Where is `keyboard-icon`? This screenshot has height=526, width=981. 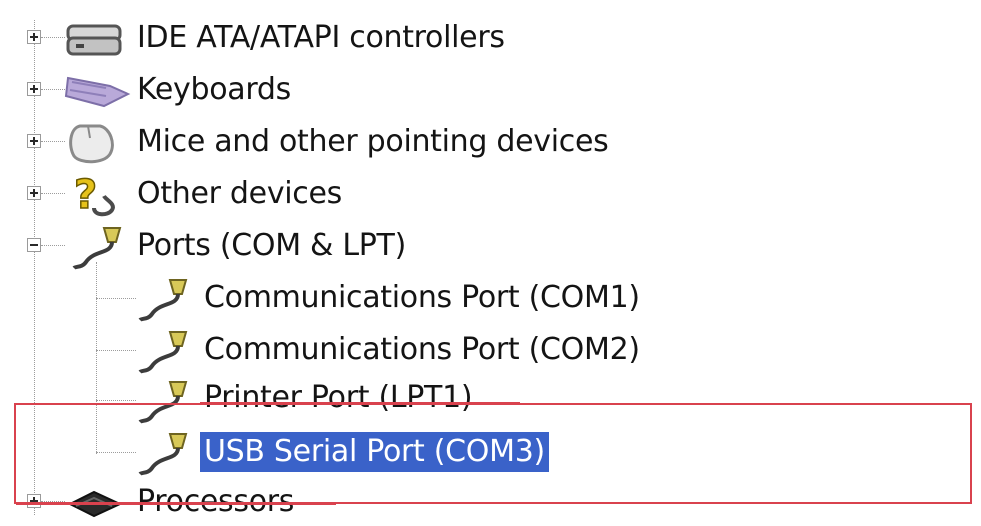
keyboard-icon is located at coordinates (97, 92).